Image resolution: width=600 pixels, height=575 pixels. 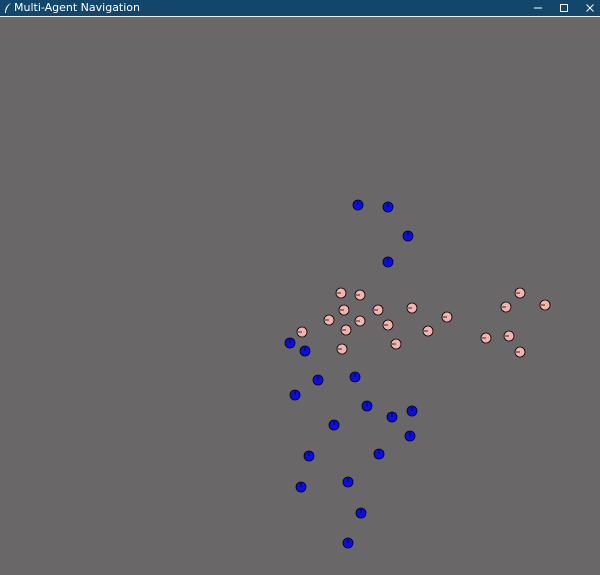 I want to click on maximize-icon, so click(x=564, y=8).